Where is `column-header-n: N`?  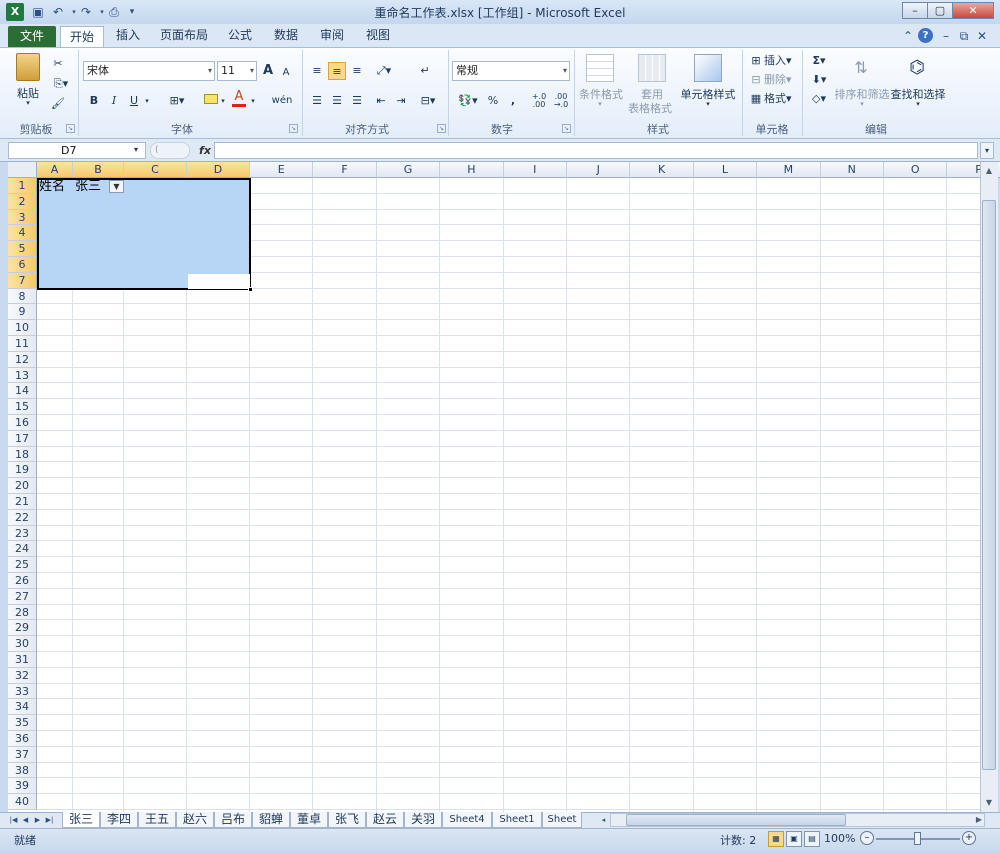
column-header-n: N is located at coordinates (852, 170).